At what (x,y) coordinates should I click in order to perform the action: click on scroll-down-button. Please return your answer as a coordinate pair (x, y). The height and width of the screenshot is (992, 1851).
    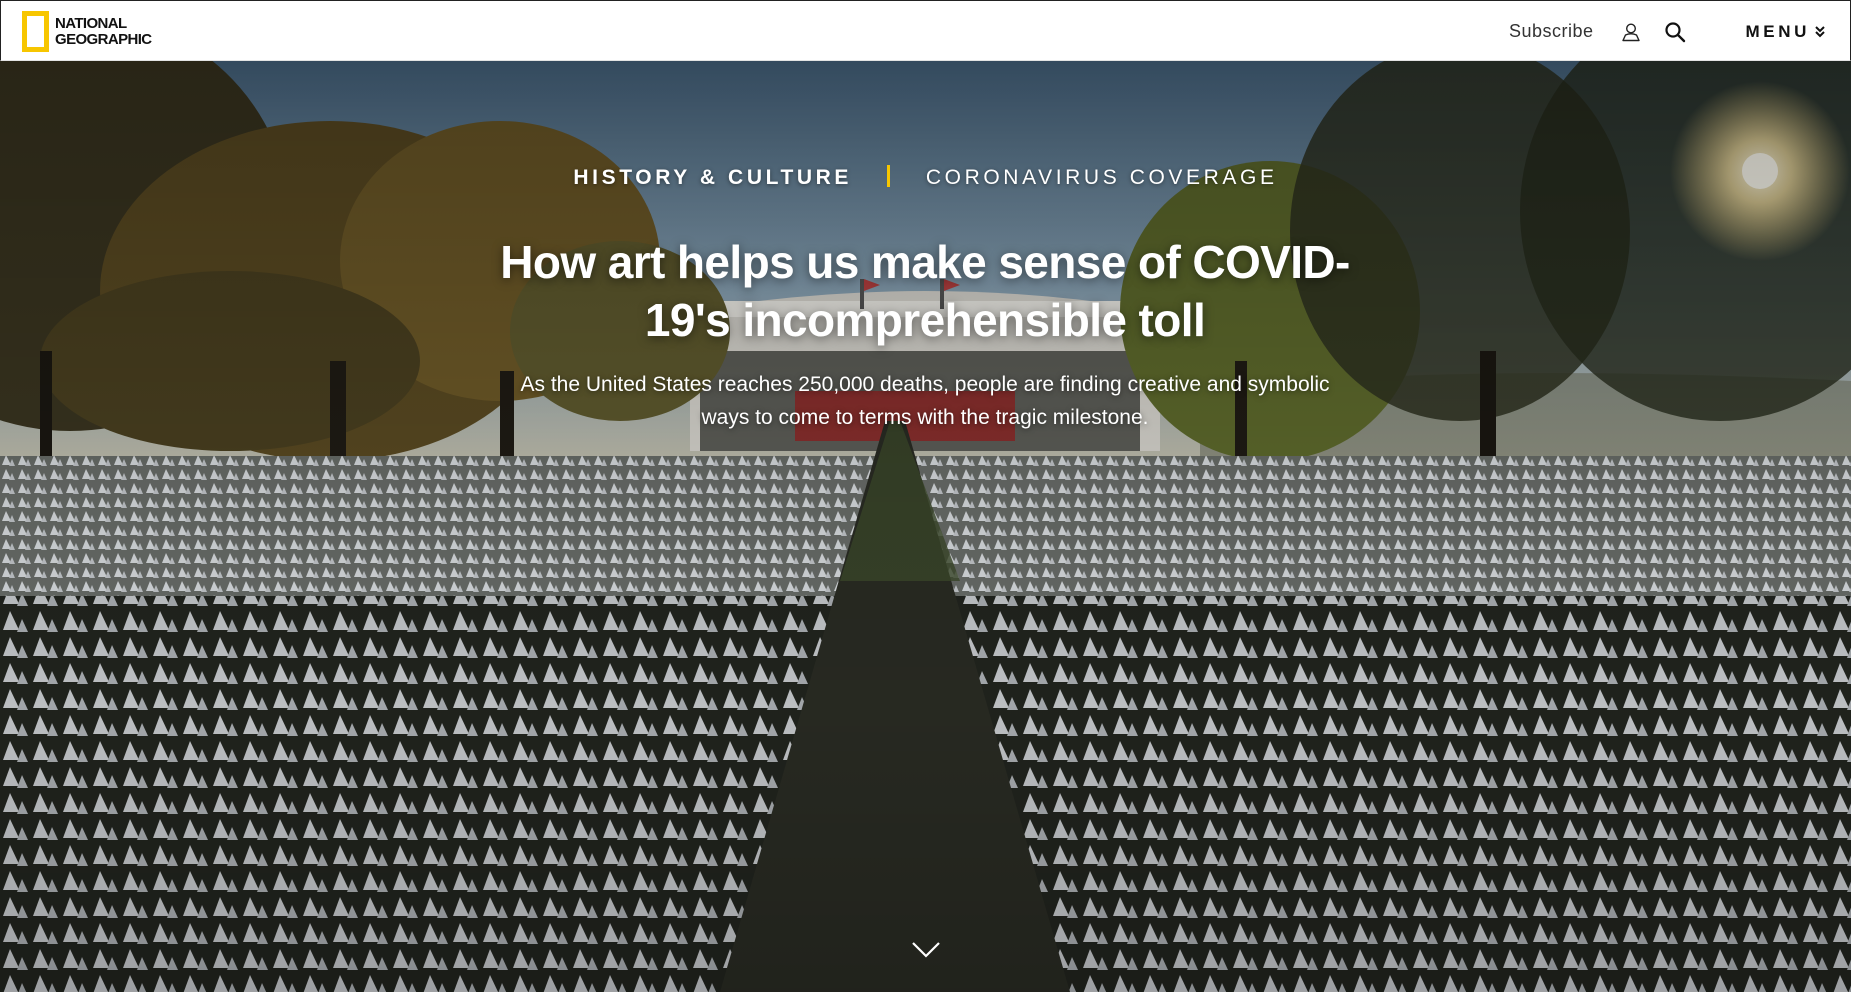
    Looking at the image, I should click on (926, 951).